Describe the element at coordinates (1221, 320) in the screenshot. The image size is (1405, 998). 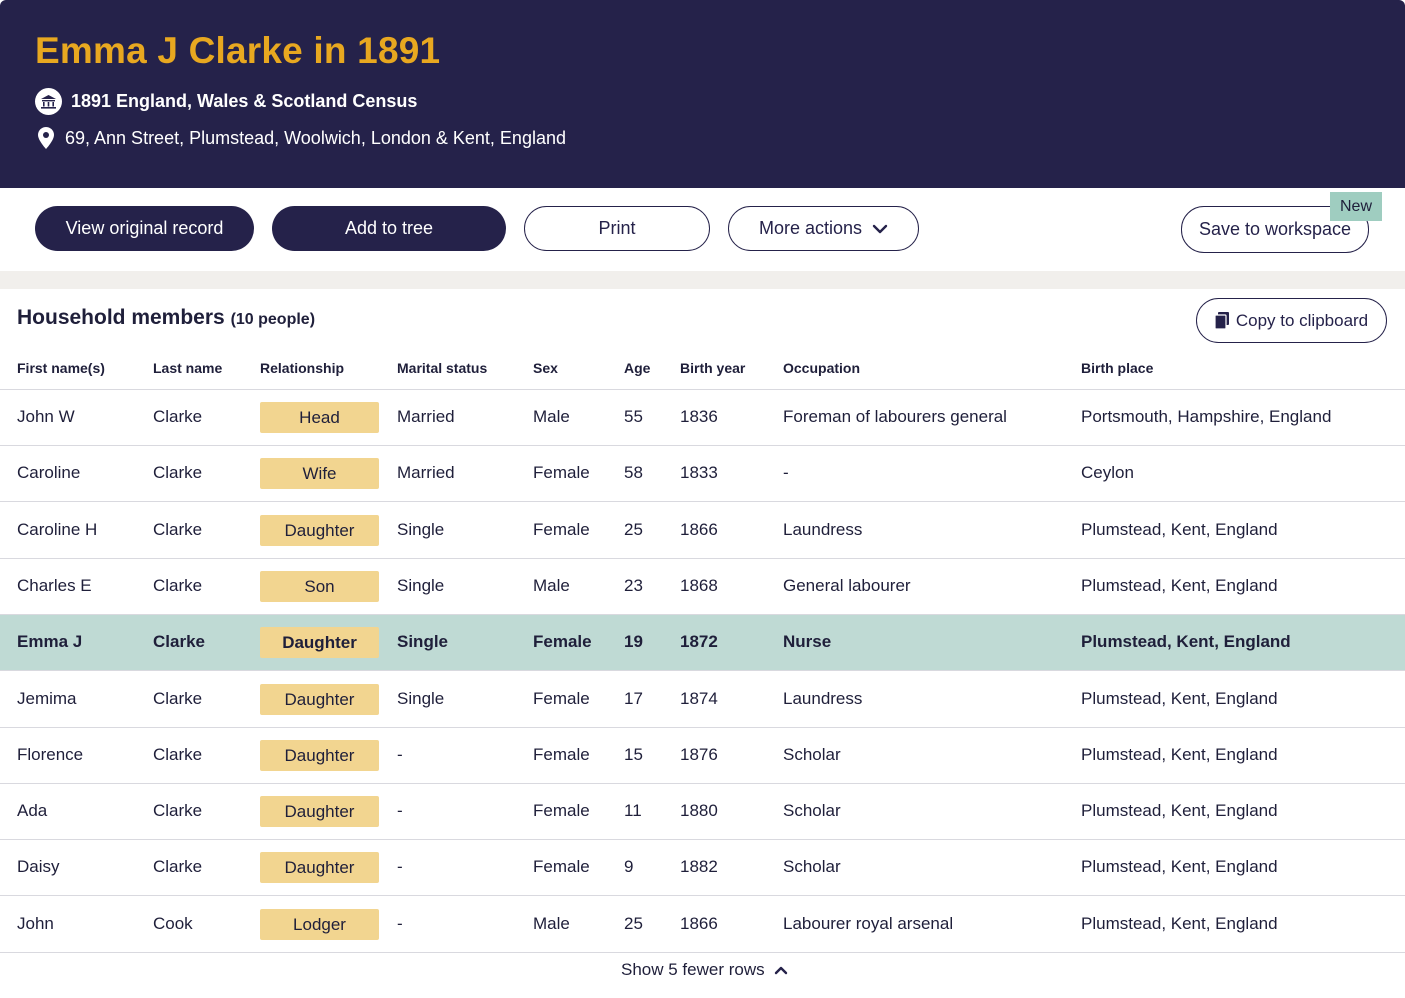
I see `clipboard-icon` at that location.